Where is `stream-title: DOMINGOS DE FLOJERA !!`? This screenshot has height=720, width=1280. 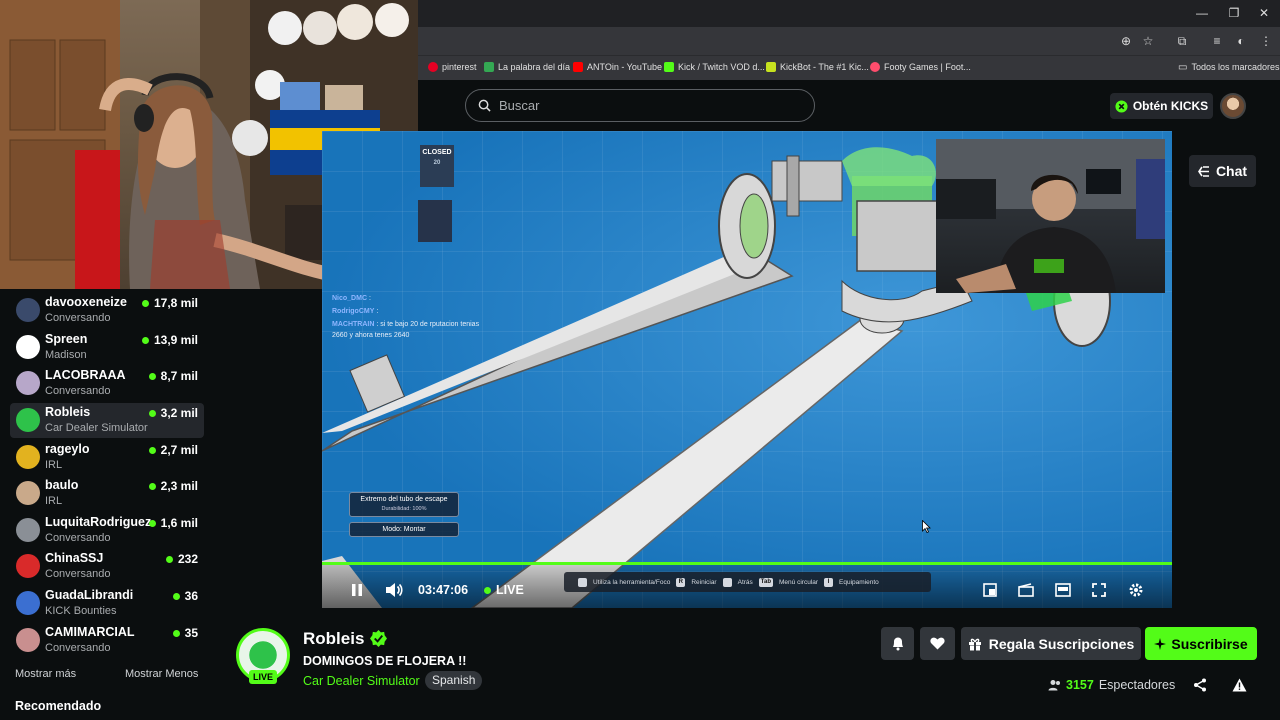 stream-title: DOMINGOS DE FLOJERA !! is located at coordinates (385, 661).